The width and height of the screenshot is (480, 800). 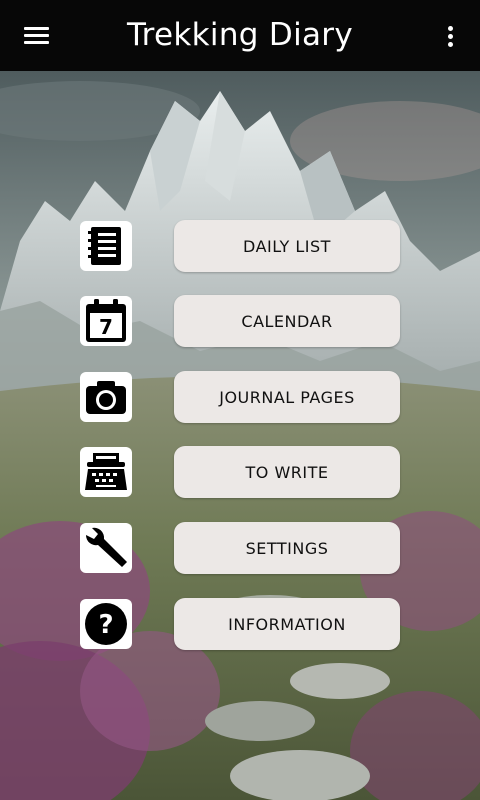 I want to click on menu-row-to-write: TO WRITE, so click(x=240, y=472).